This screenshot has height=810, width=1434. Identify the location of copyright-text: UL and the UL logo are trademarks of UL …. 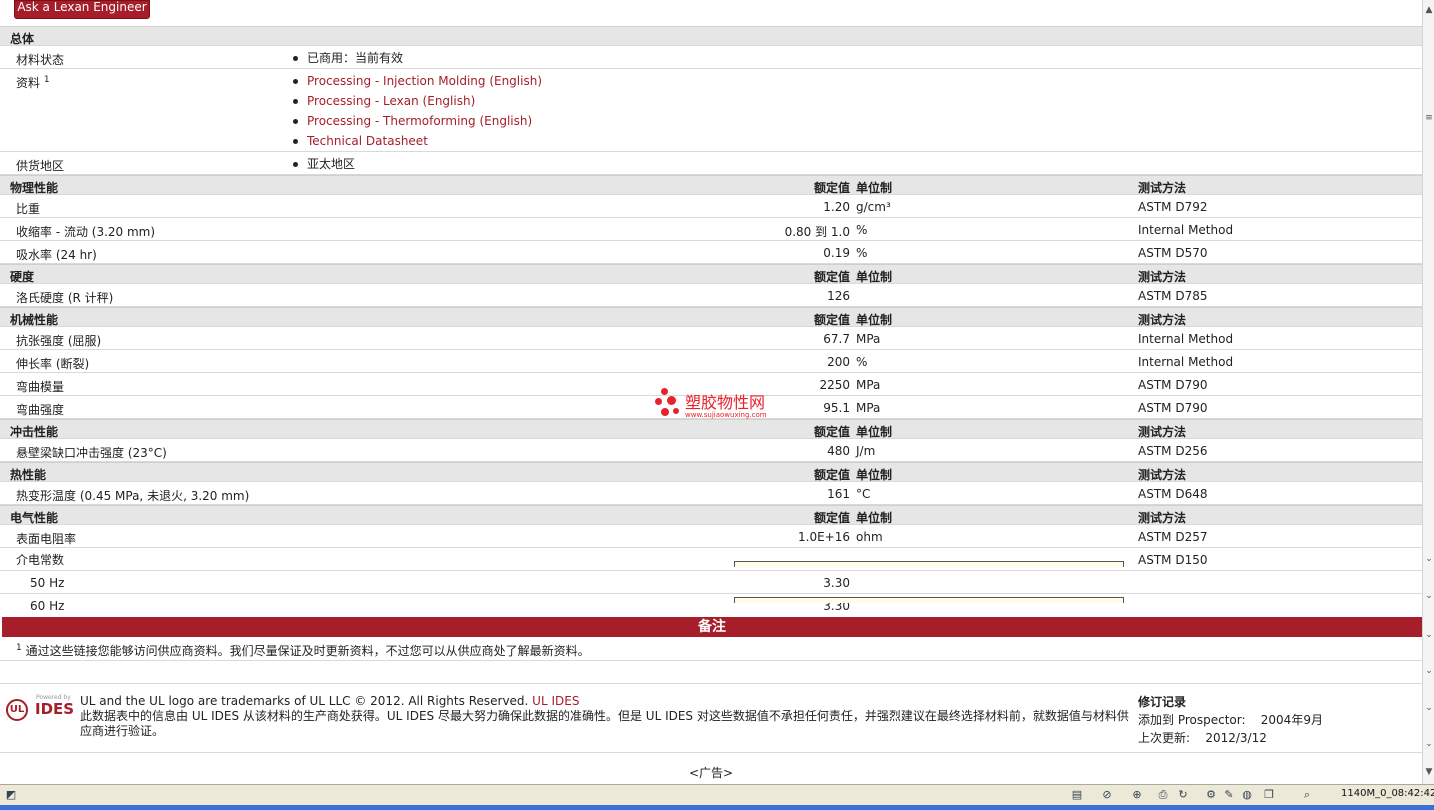
(330, 701).